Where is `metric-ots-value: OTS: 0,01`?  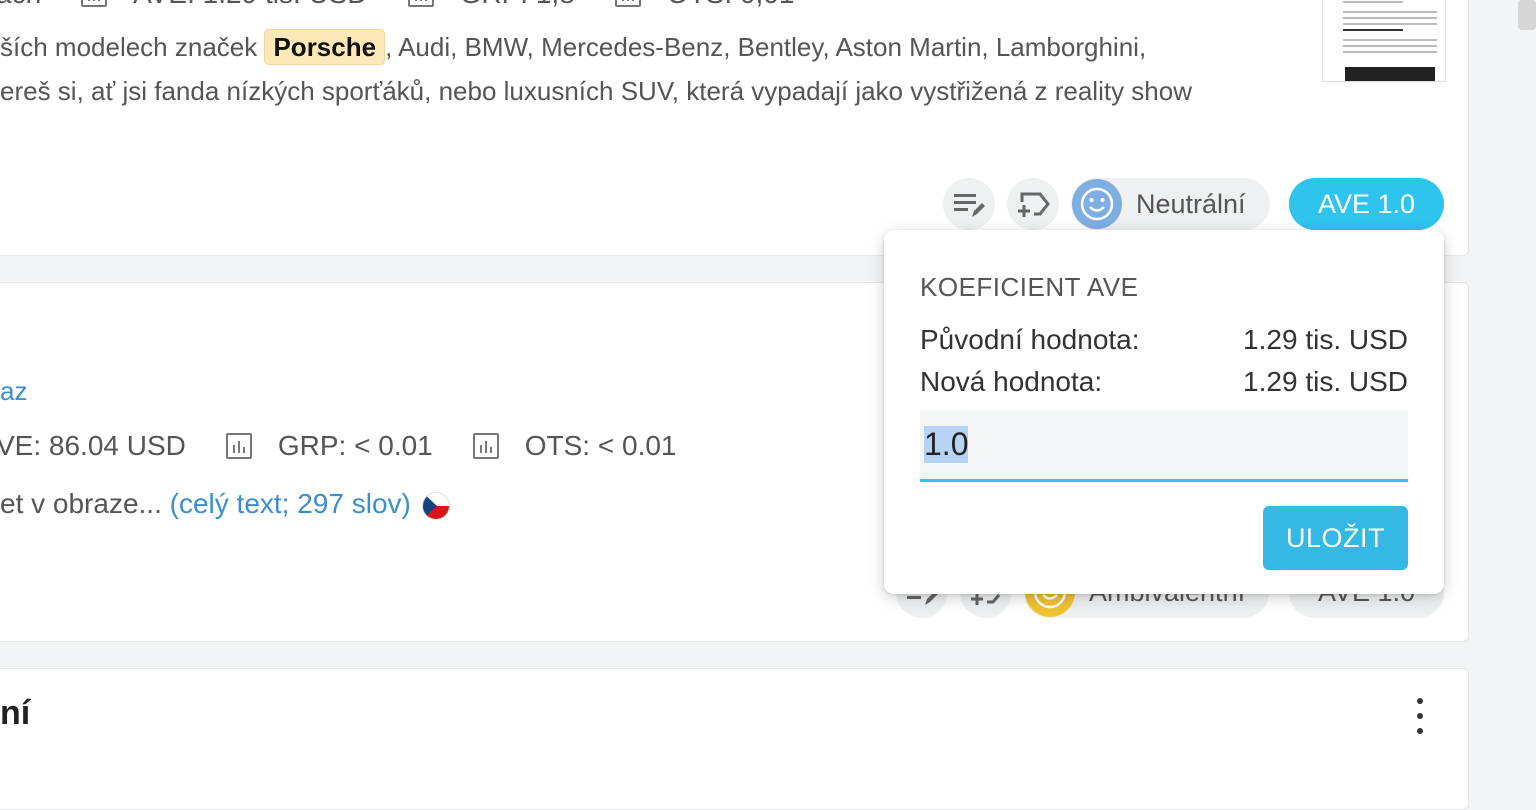
metric-ots-value: OTS: 0,01 is located at coordinates (731, 5).